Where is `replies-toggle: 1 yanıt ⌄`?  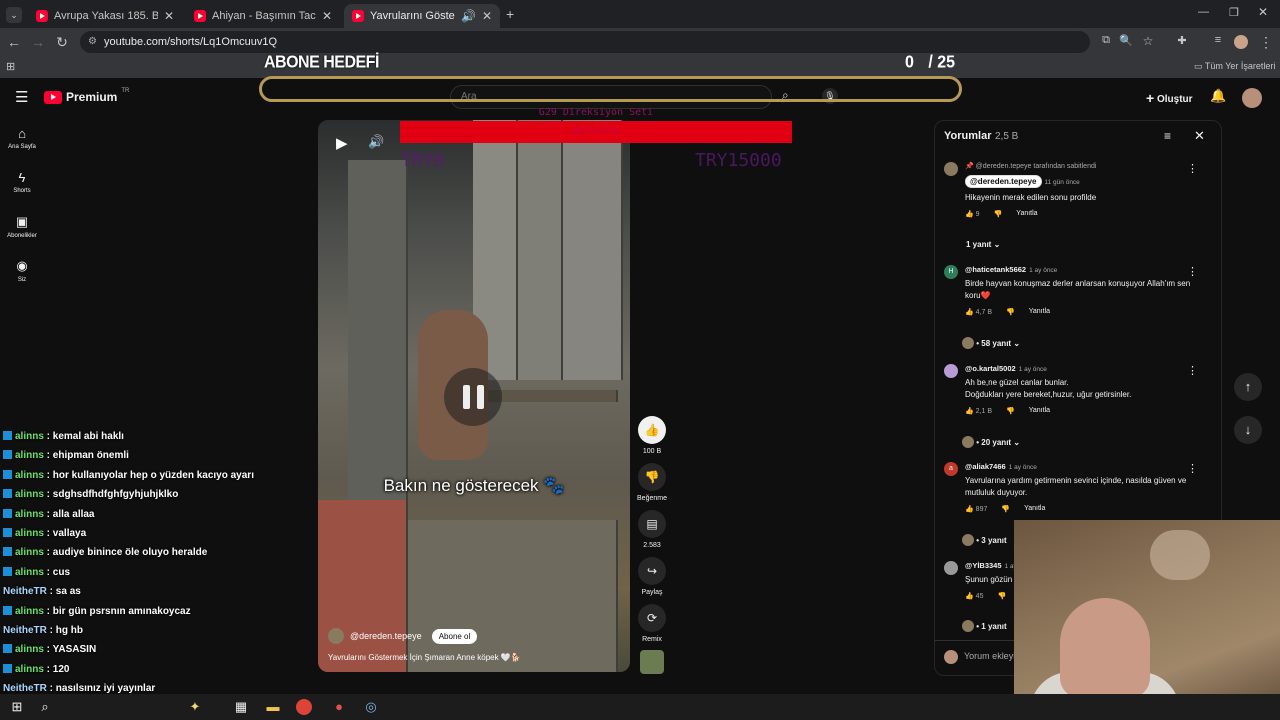
replies-toggle: 1 yanıt ⌄ is located at coordinates (983, 244).